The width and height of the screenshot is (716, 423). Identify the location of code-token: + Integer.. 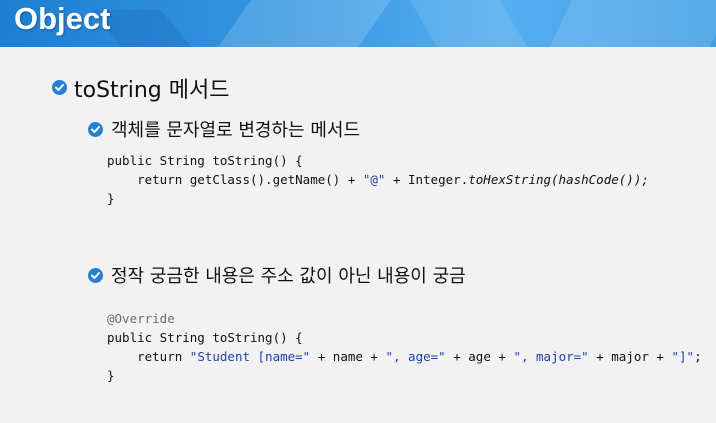
(427, 179).